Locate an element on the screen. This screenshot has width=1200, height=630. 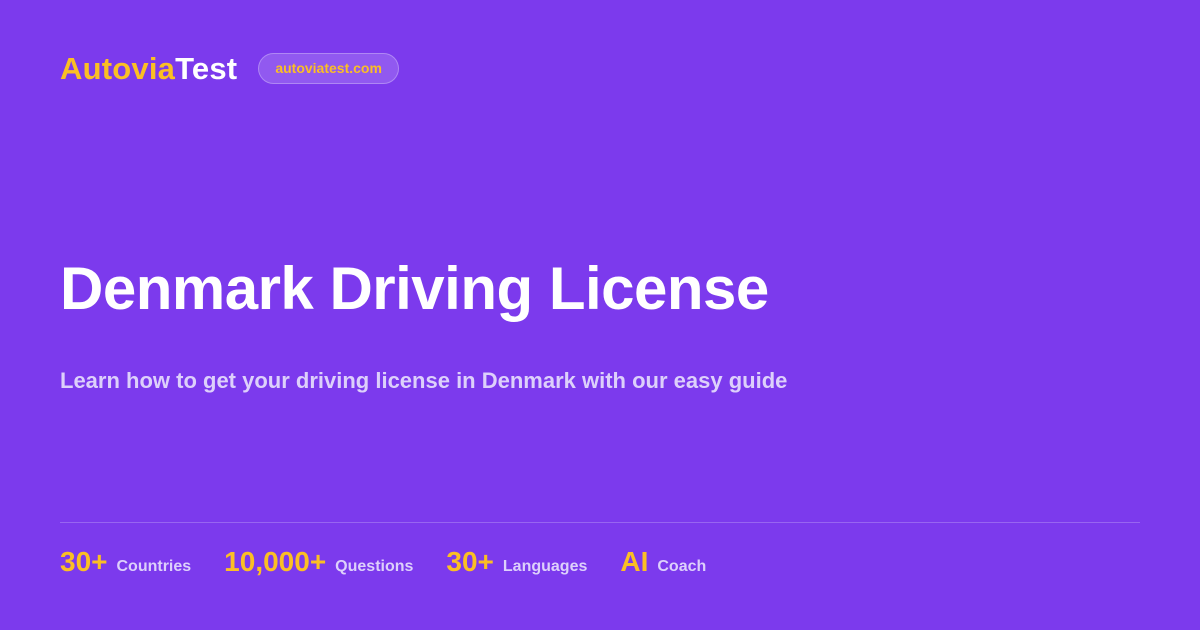
stat-label: Questions is located at coordinates (374, 566).